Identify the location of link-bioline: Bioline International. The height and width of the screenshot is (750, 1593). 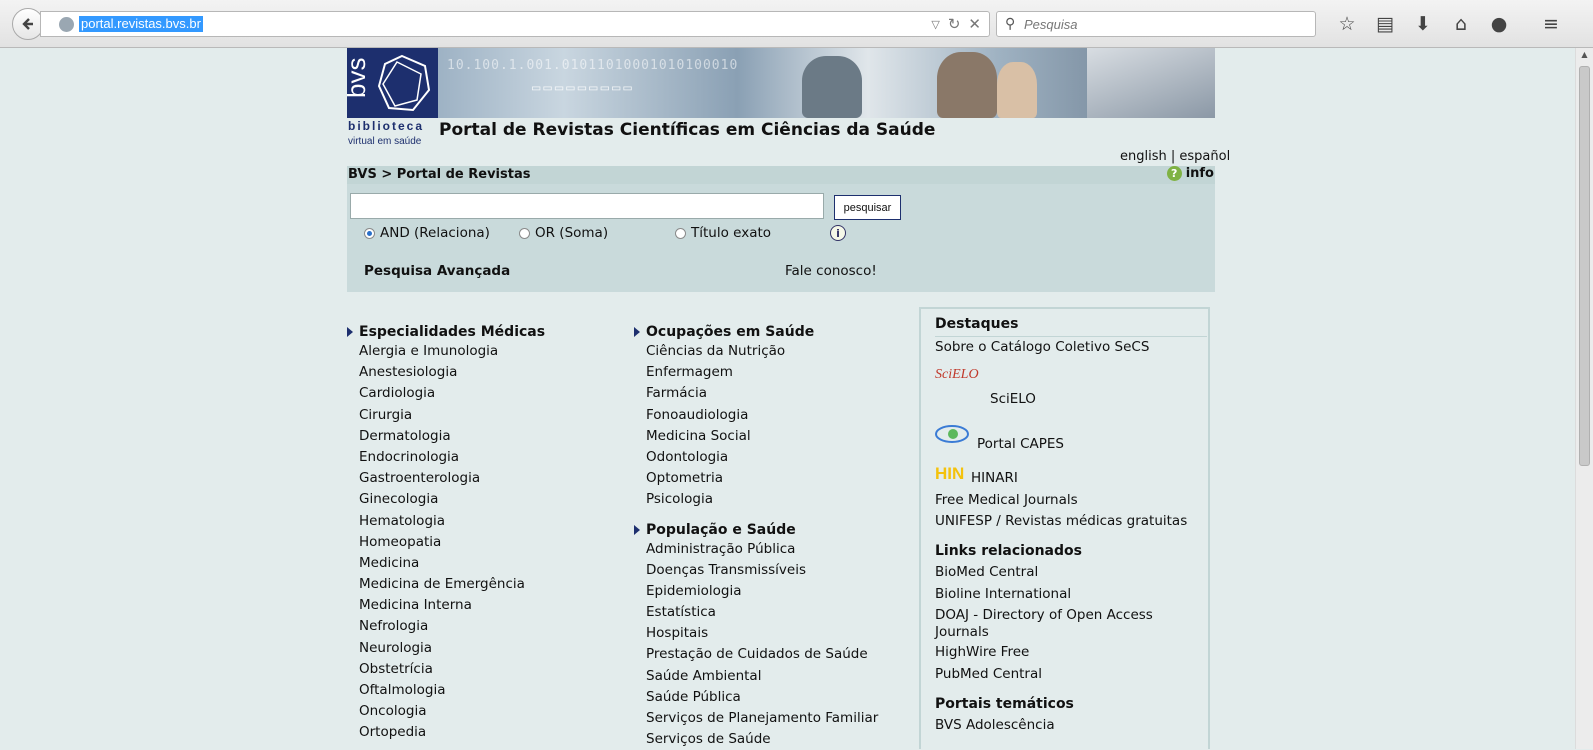
(1003, 594).